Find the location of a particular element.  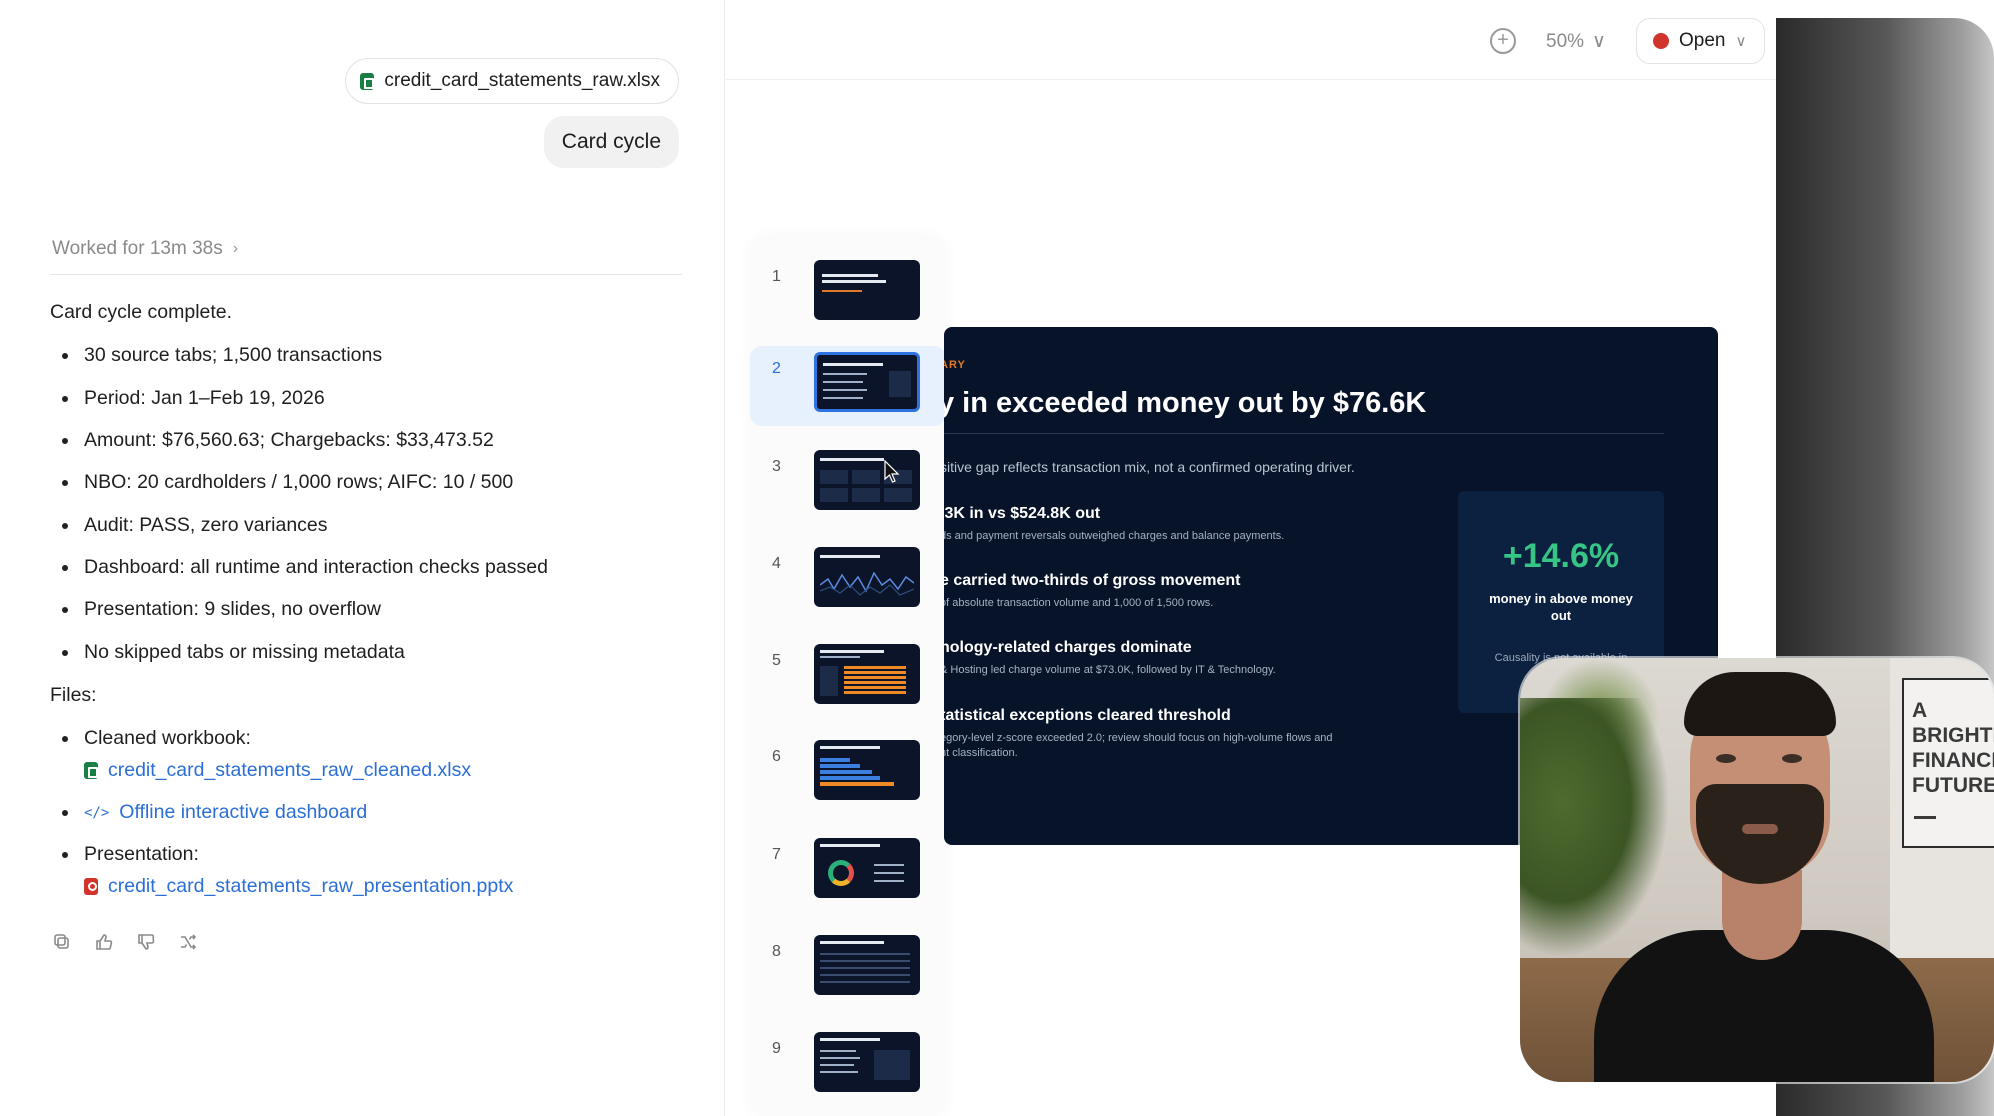

slide-divider is located at coordinates (1304, 433).